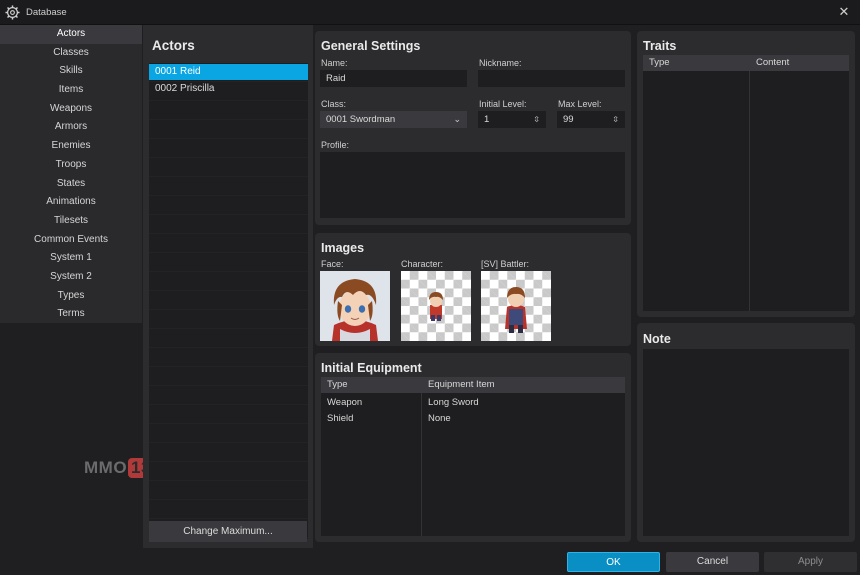  What do you see at coordinates (613, 562) in the screenshot?
I see `ok-button: OK` at bounding box center [613, 562].